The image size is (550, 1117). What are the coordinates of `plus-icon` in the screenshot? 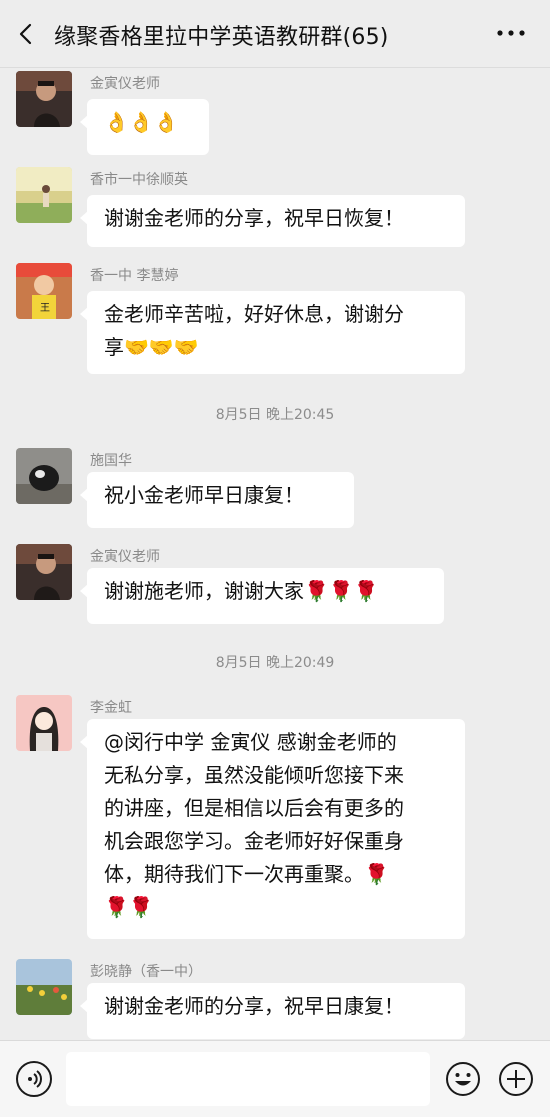 It's located at (516, 1079).